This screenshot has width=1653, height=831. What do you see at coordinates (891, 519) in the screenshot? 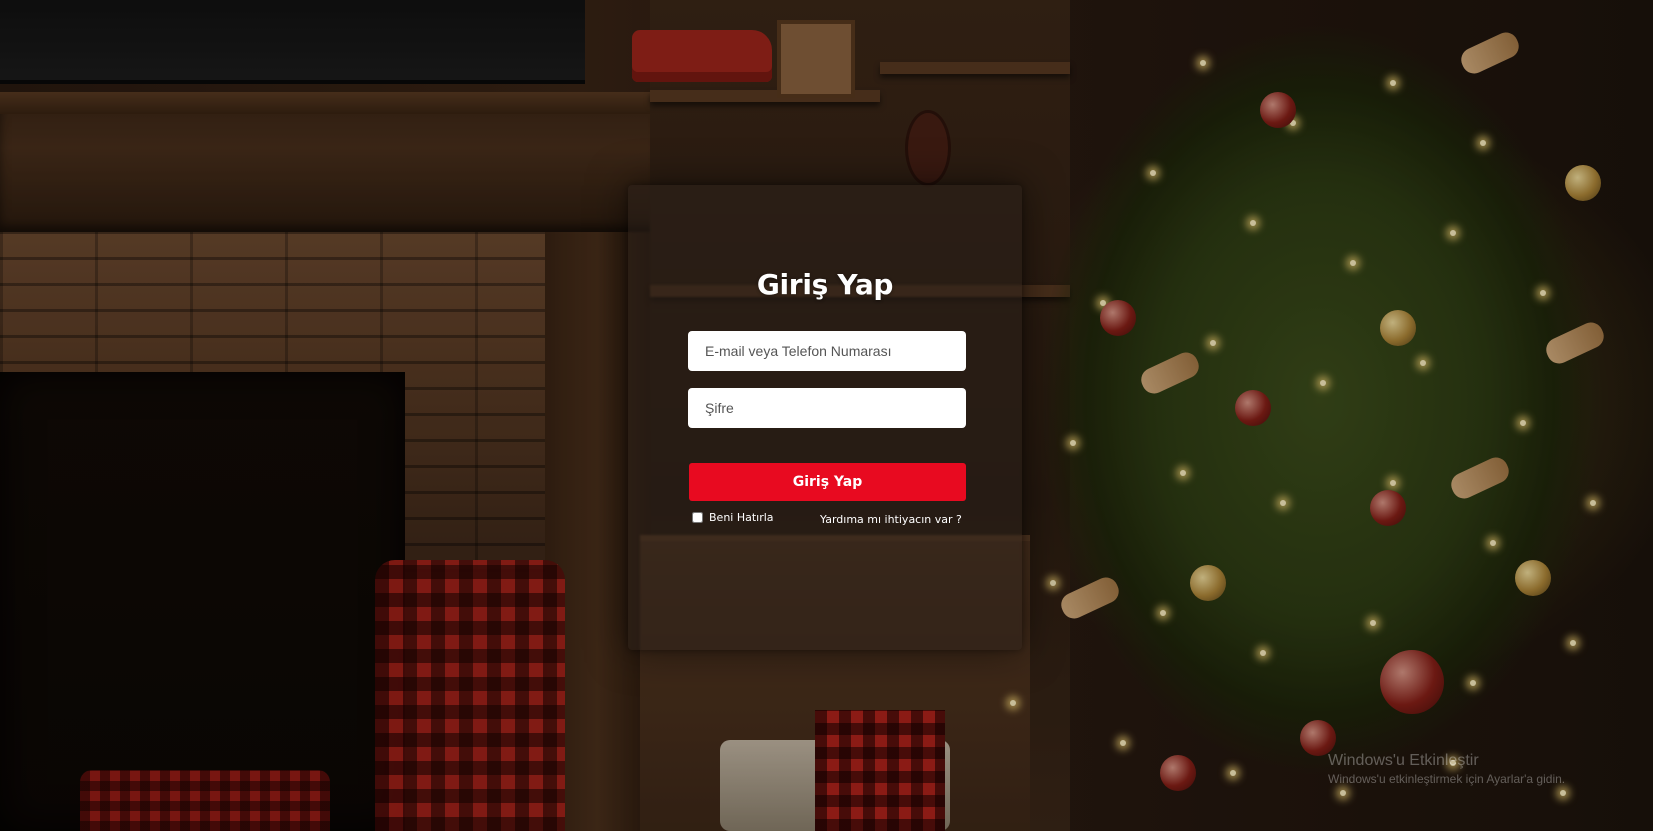
I see `help-link: Yardıma mı ihtiyacın var ?` at bounding box center [891, 519].